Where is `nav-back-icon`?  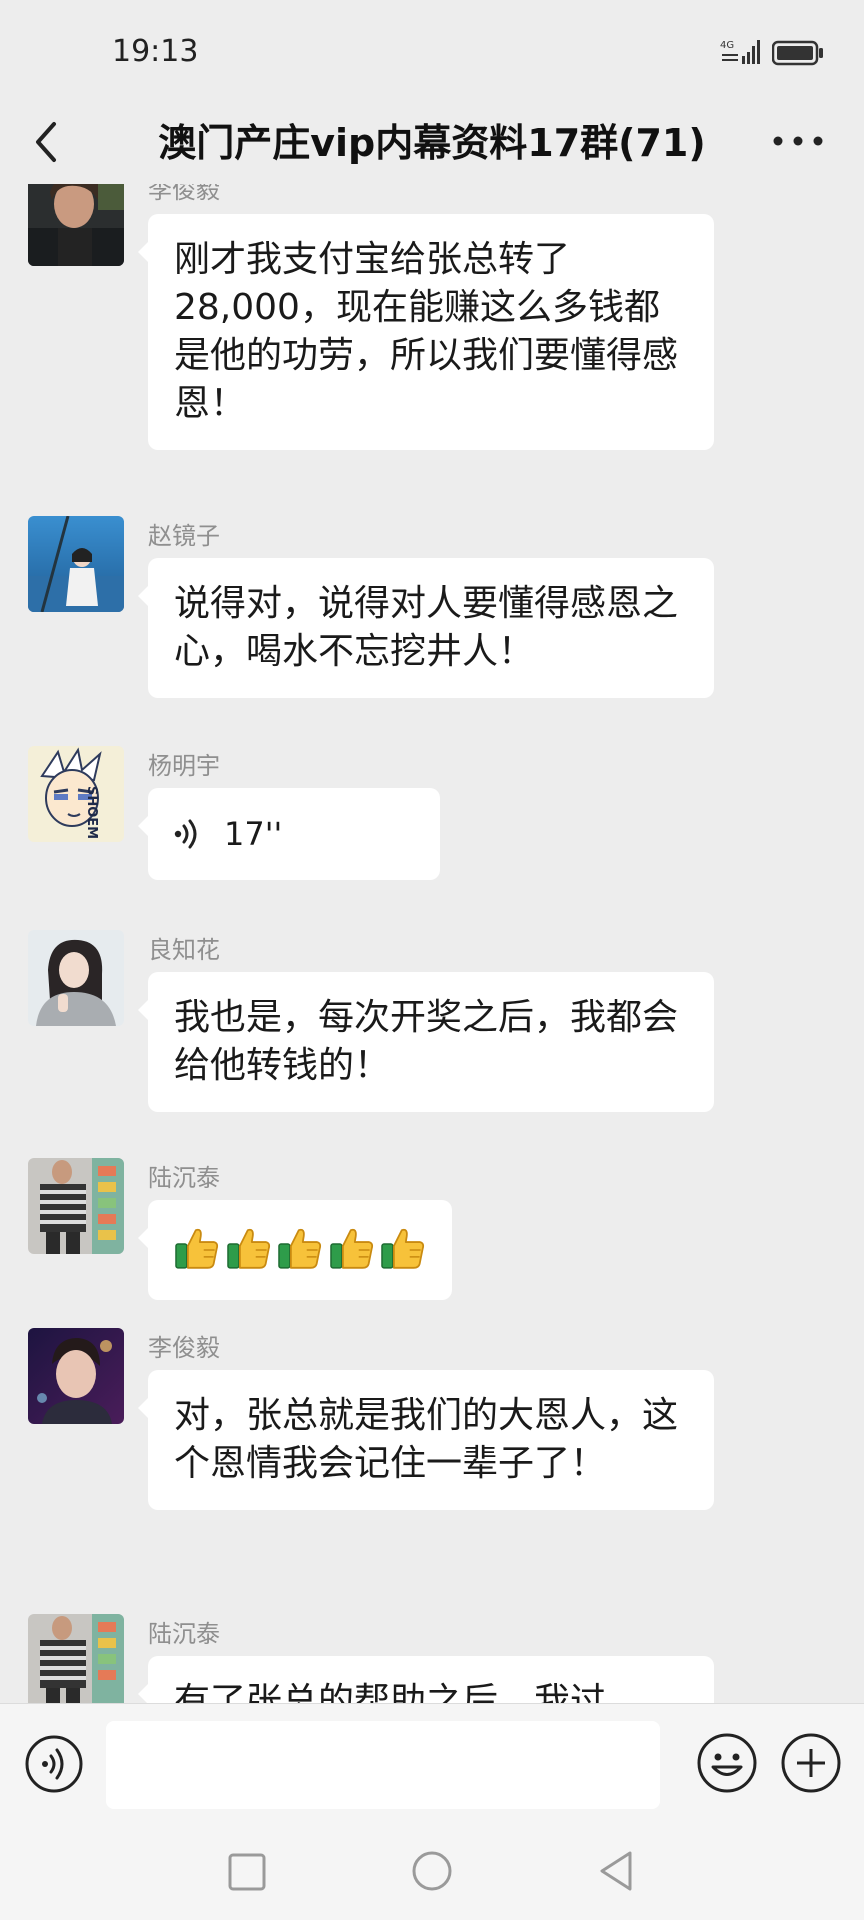
nav-back-icon is located at coordinates (616, 1871).